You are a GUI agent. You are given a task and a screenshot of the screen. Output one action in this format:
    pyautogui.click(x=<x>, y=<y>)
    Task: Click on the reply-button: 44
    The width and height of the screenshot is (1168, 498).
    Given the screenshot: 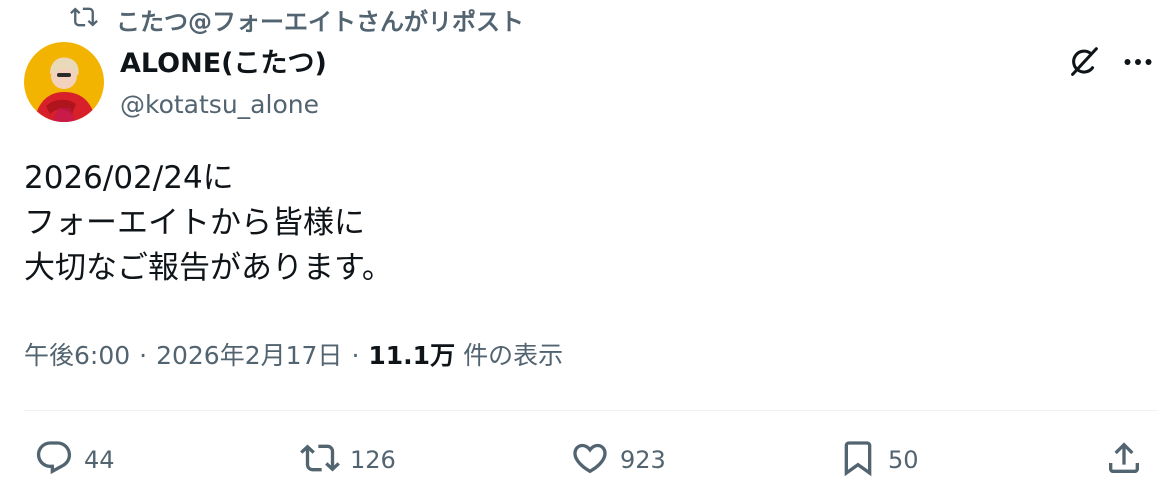 What is the action you would take?
    pyautogui.click(x=74, y=460)
    